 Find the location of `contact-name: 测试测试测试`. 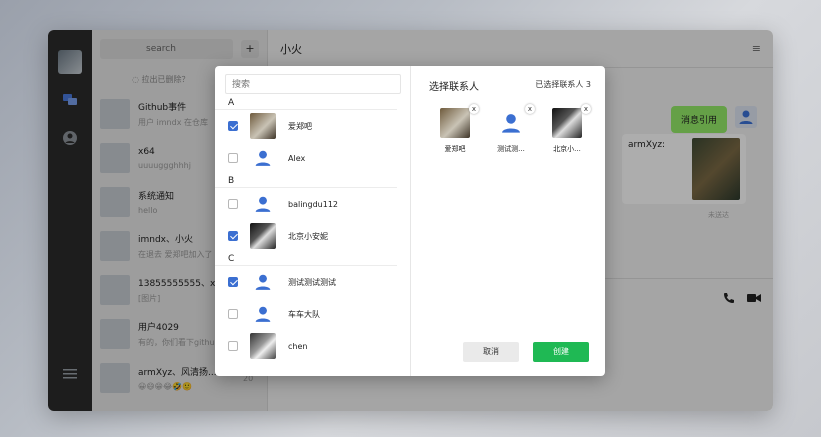

contact-name: 测试测试测试 is located at coordinates (312, 282).